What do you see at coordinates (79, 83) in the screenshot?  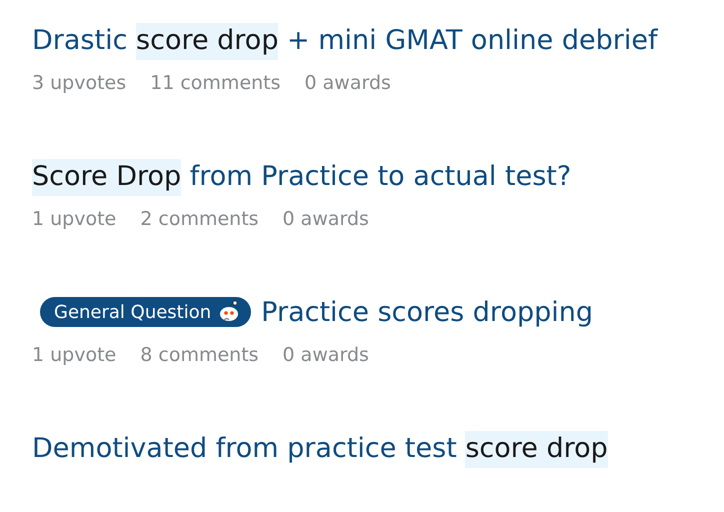 I see `post-stat: 3 upvotes` at bounding box center [79, 83].